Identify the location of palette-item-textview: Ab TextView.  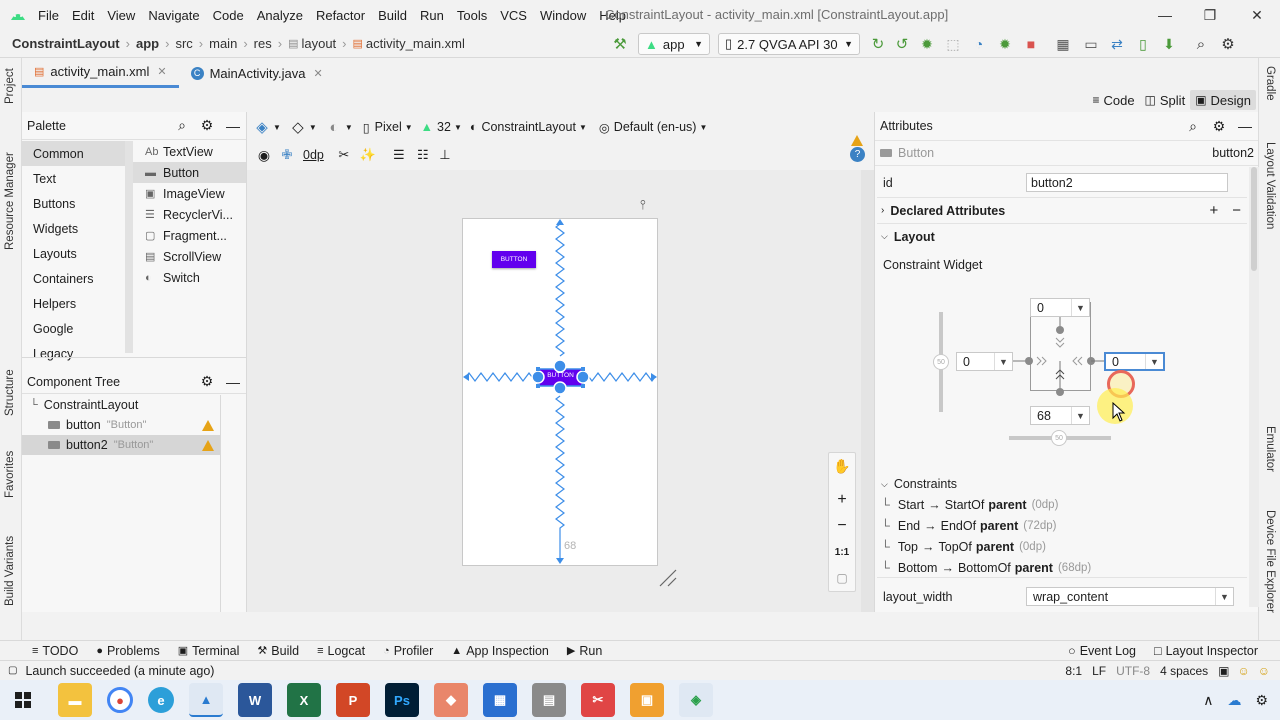
(189, 151).